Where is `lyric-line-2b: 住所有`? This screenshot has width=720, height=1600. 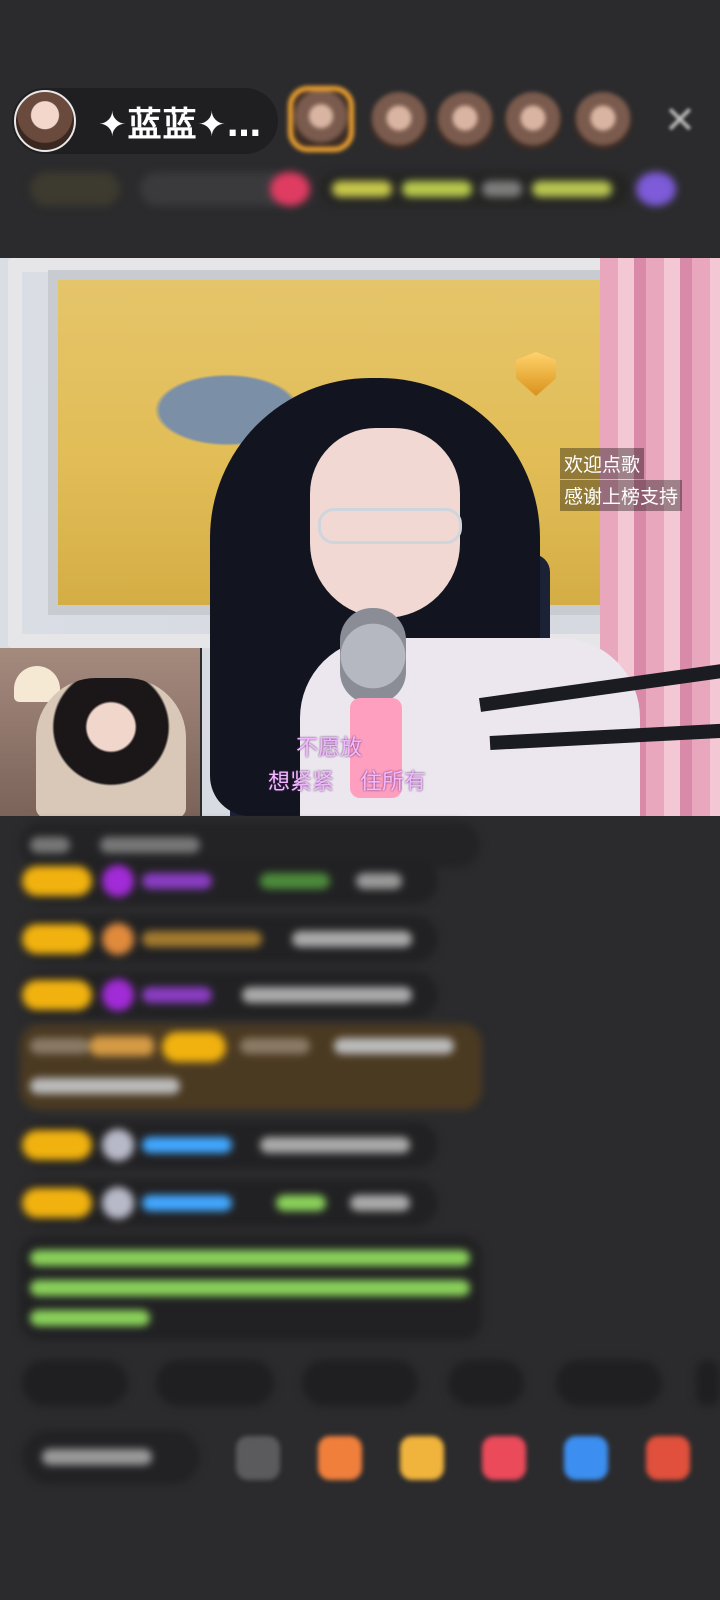 lyric-line-2b: 住所有 is located at coordinates (393, 782).